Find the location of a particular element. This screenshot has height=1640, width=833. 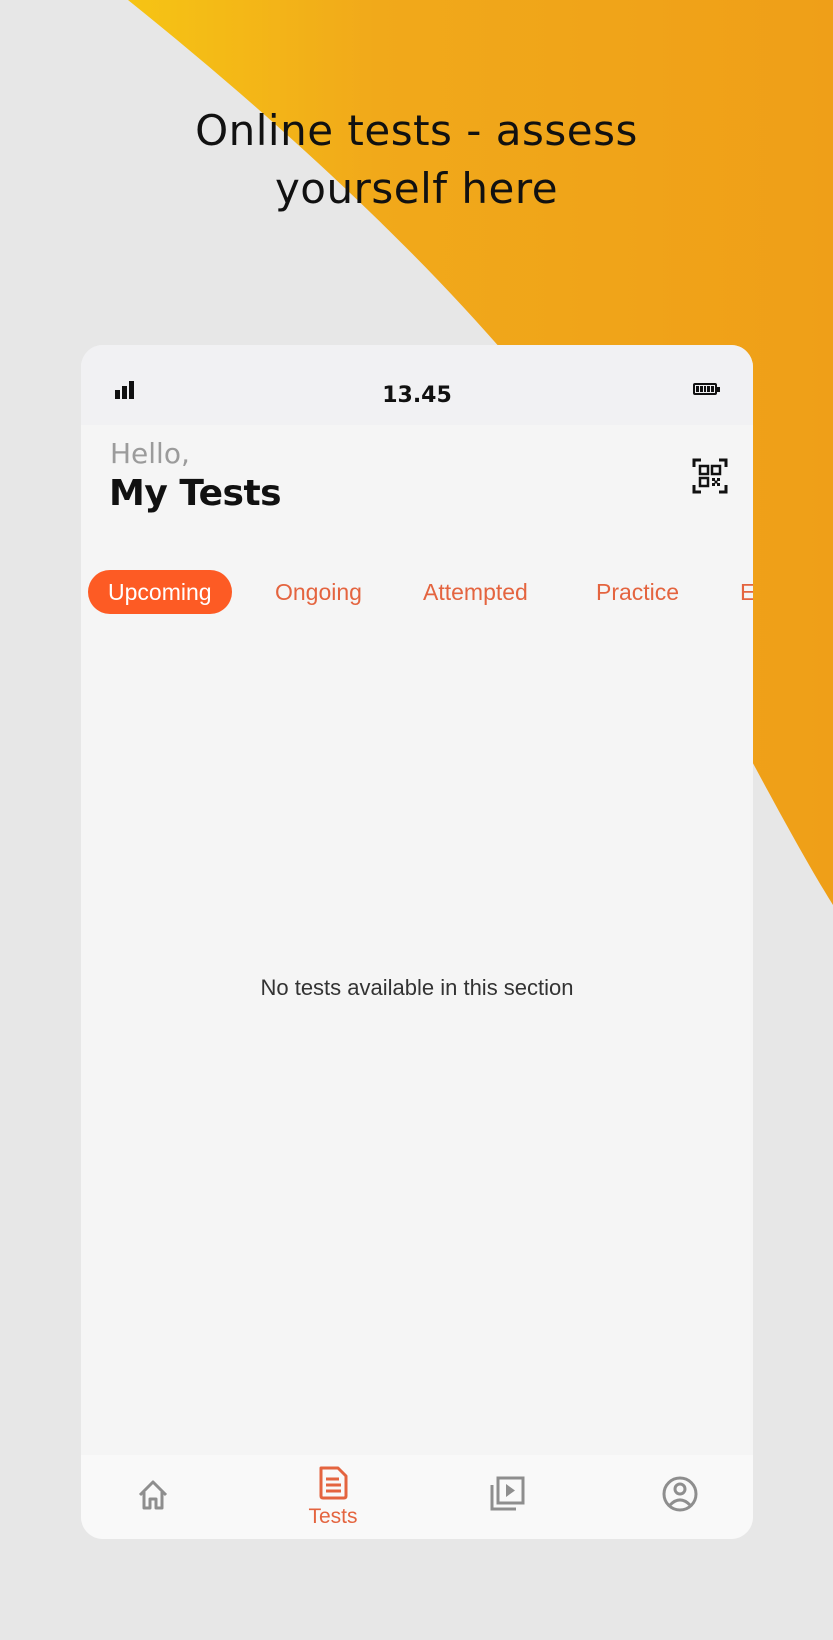

nav-profile is located at coordinates (679, 1497).